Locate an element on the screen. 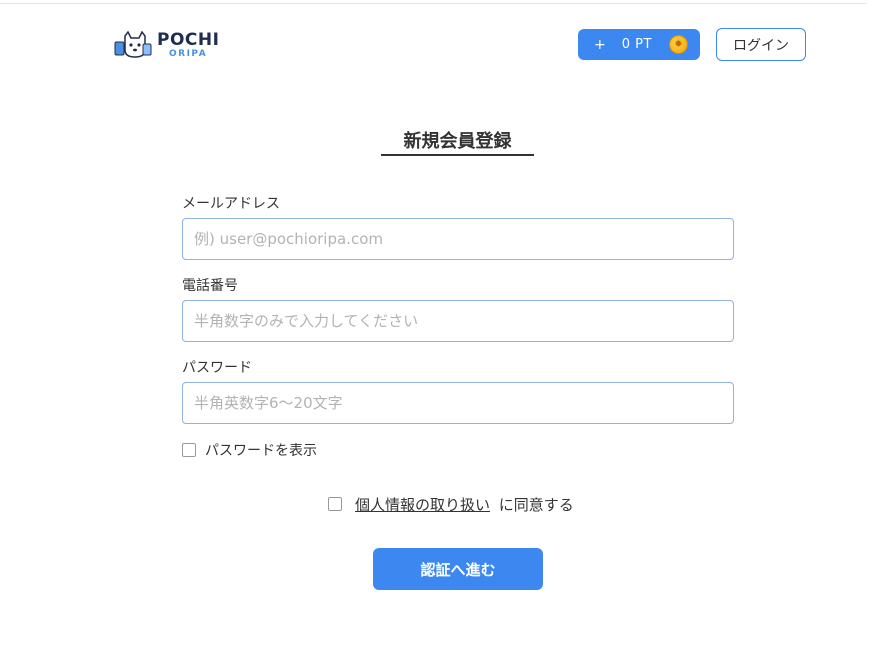  password-input is located at coordinates (458, 403).